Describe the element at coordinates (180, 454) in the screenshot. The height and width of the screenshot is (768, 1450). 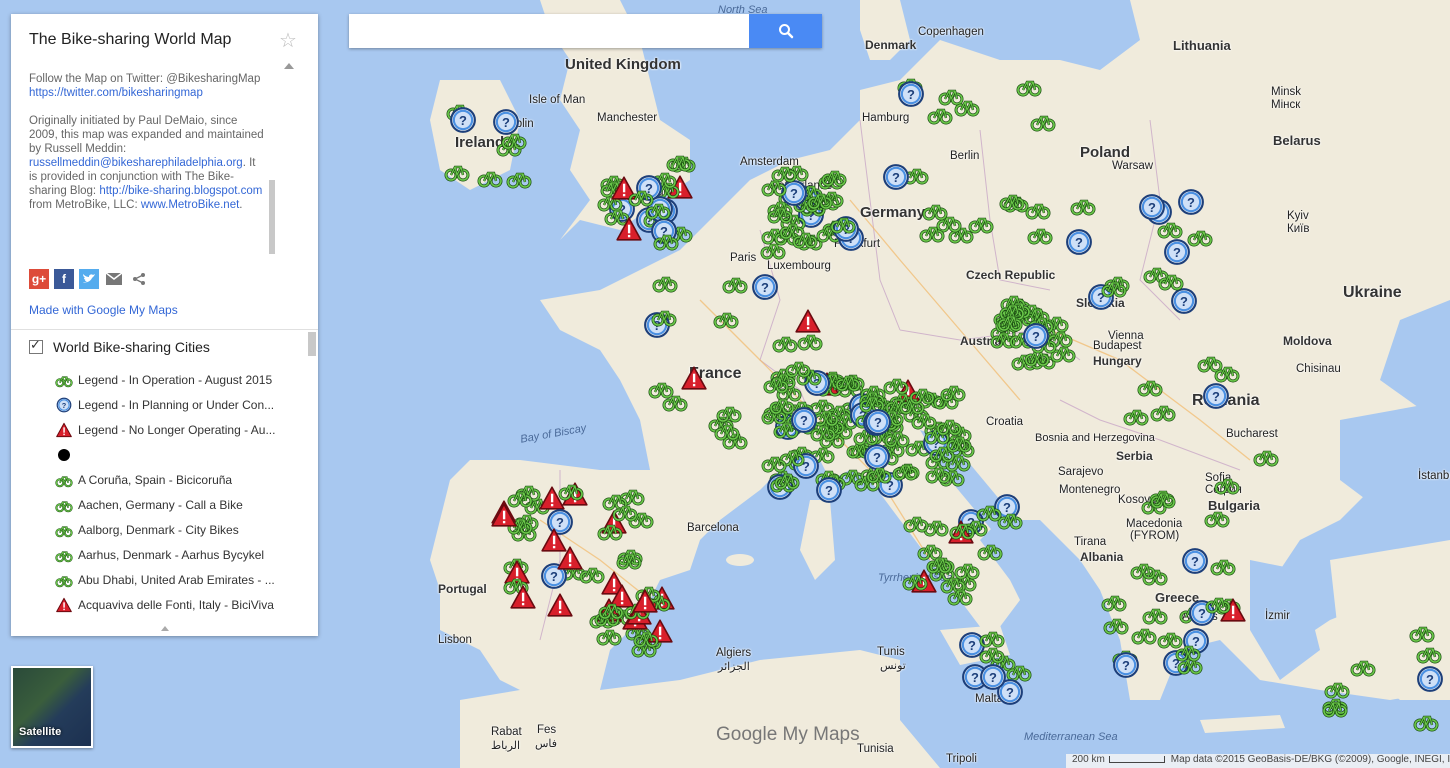
I see `legend-item` at that location.